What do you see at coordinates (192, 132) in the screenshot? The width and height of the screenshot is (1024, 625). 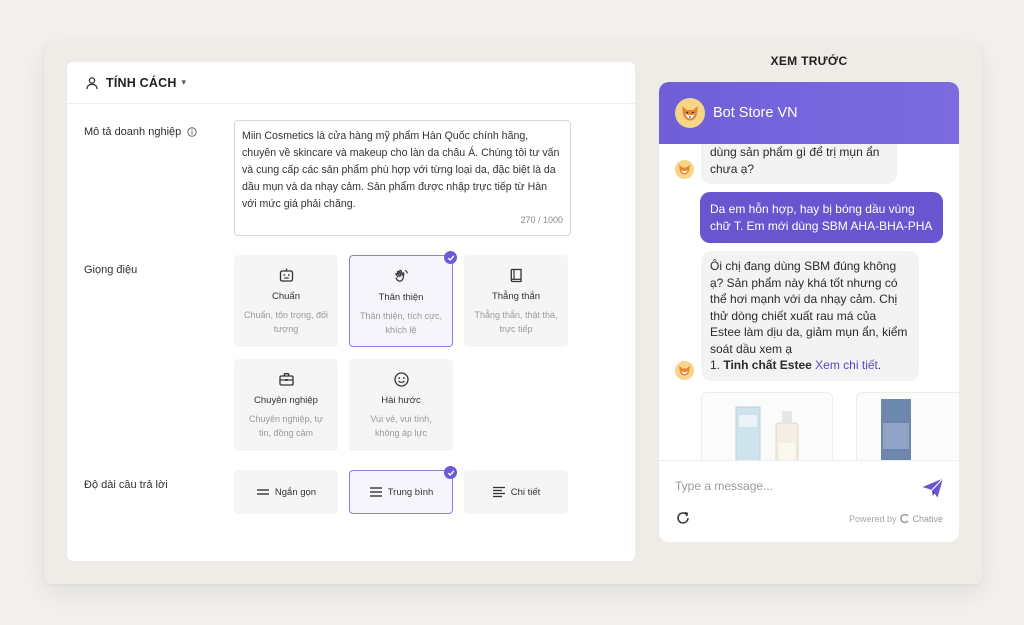 I see `info-icon` at bounding box center [192, 132].